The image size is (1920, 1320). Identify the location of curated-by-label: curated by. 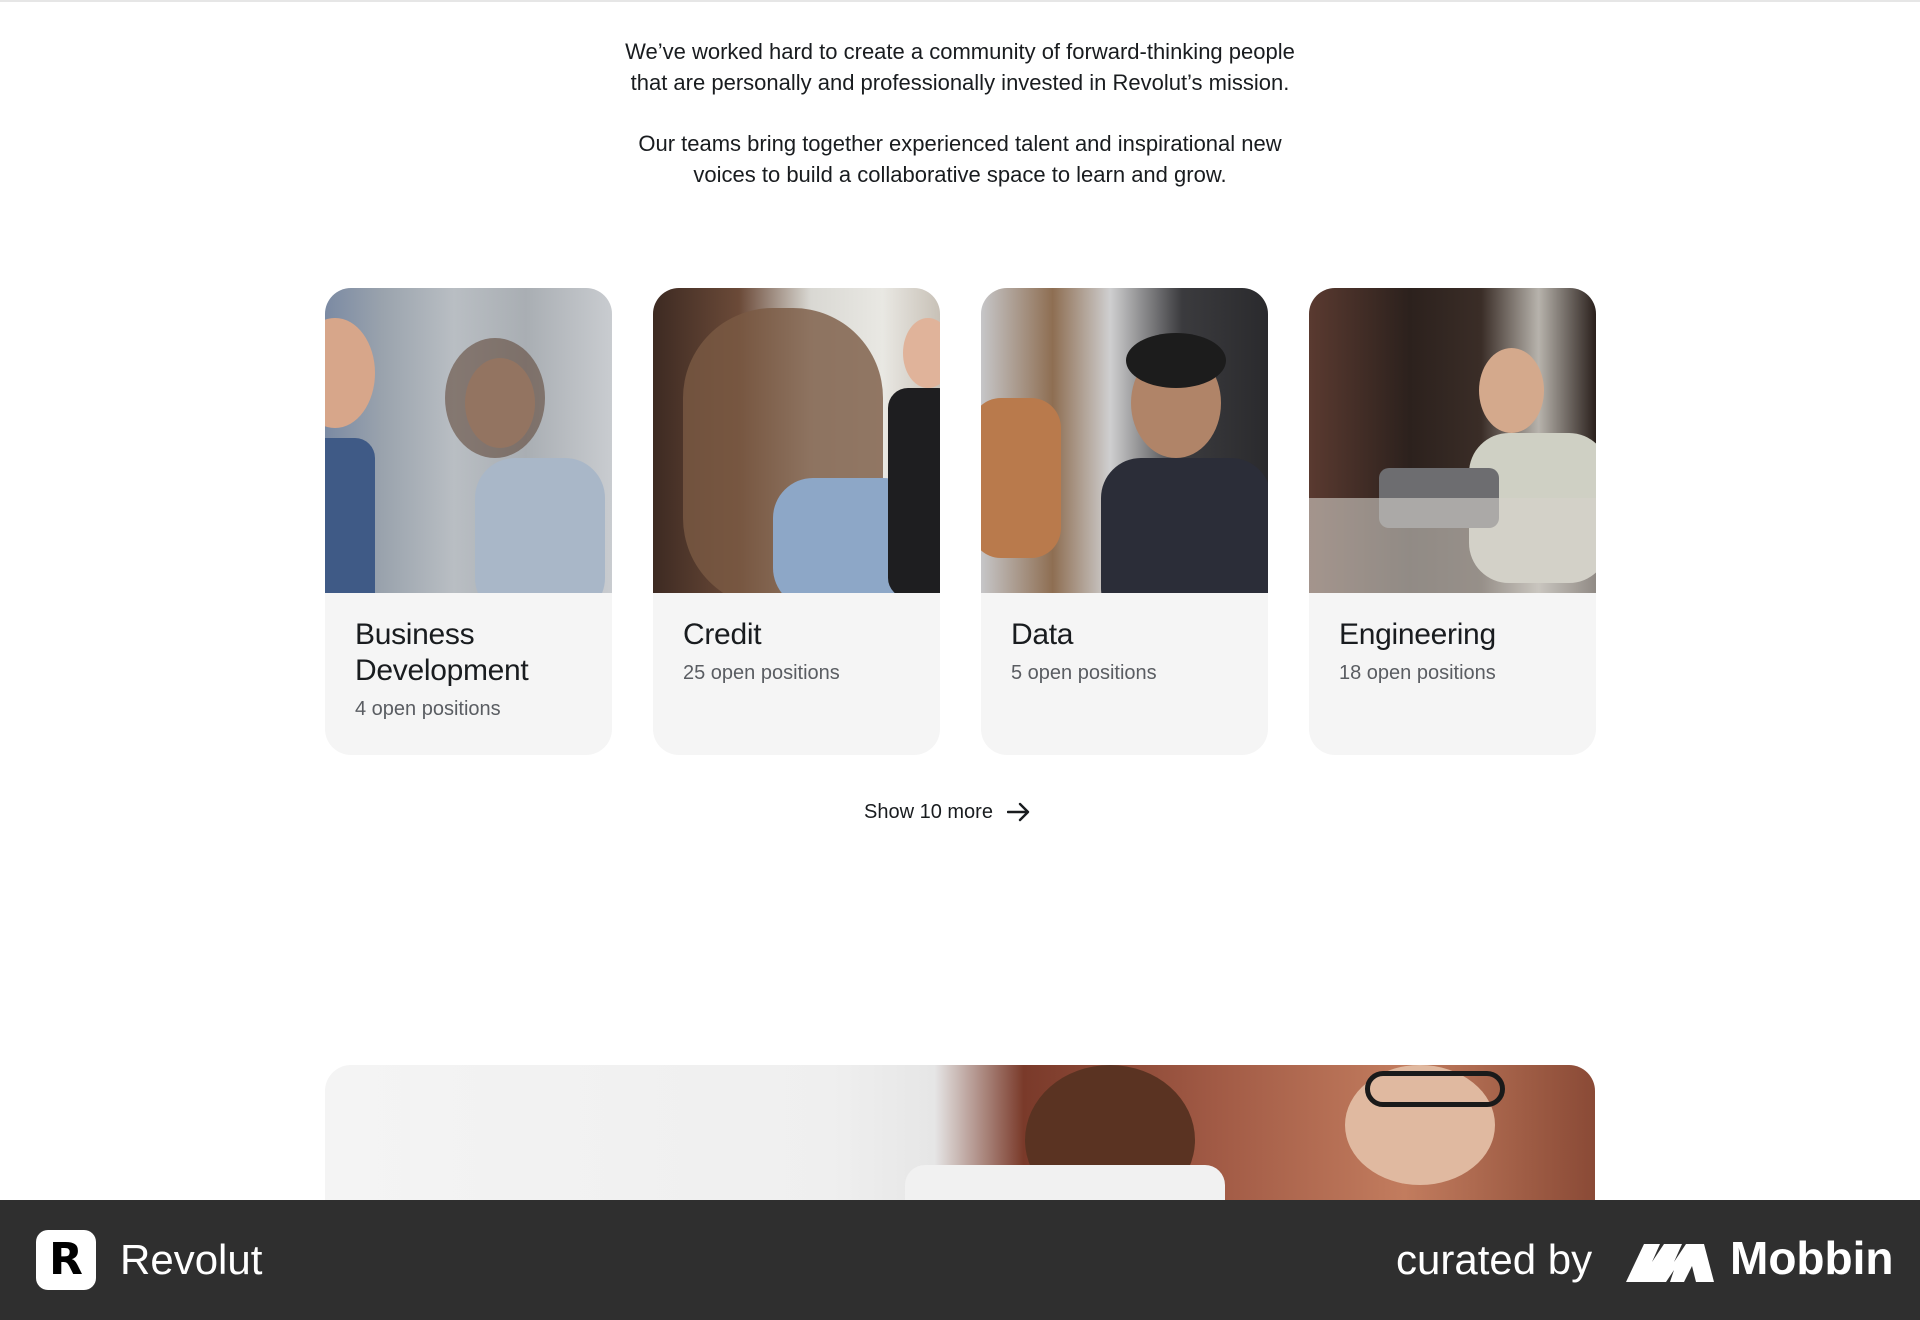
(1494, 1259).